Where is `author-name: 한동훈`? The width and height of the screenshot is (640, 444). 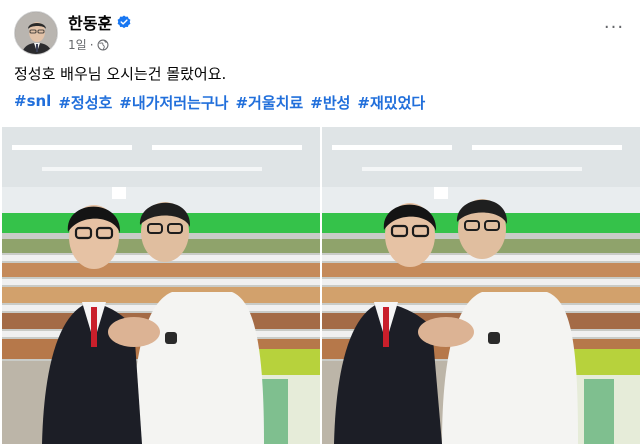 author-name: 한동훈 is located at coordinates (90, 22).